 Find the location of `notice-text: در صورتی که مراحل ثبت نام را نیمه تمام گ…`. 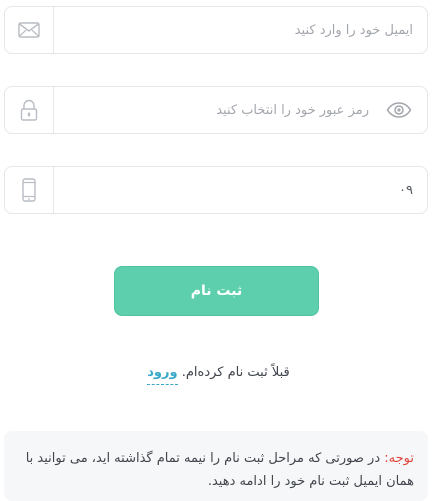

notice-text: در صورتی که مراحل ثبت نام را نیمه تمام گ… is located at coordinates (219, 470).